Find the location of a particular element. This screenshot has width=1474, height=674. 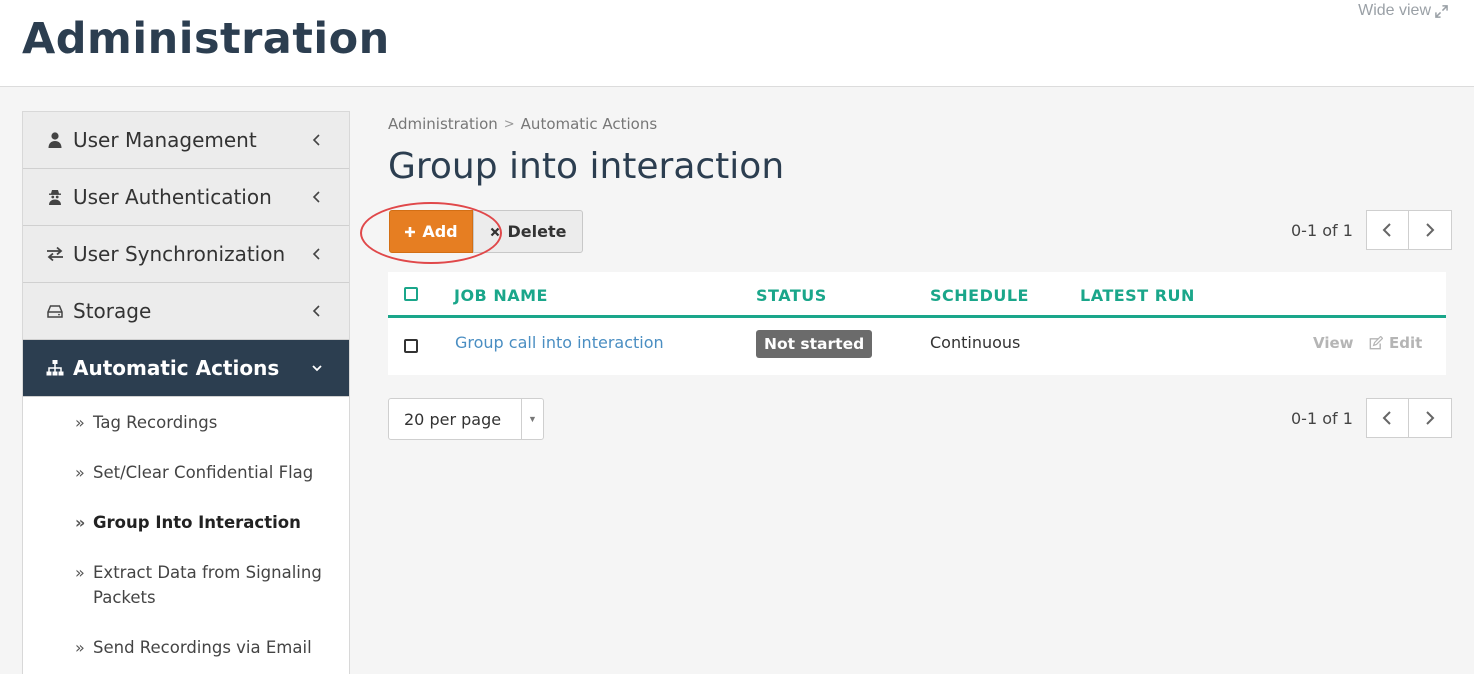

exchange-icon is located at coordinates (55, 254).